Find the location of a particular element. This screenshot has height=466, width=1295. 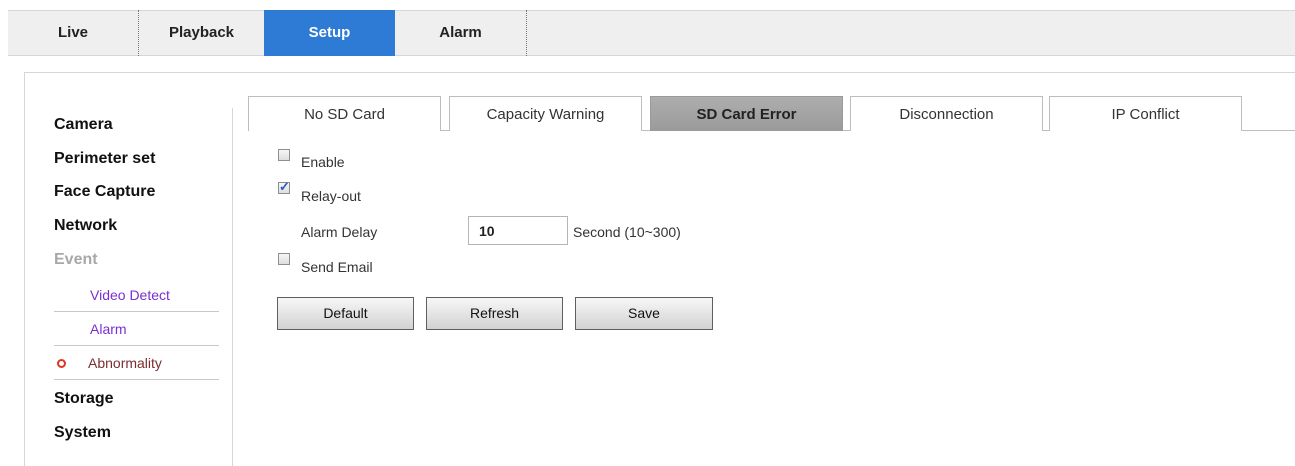

sidebar-subitem-label: Alarm is located at coordinates (108, 329).